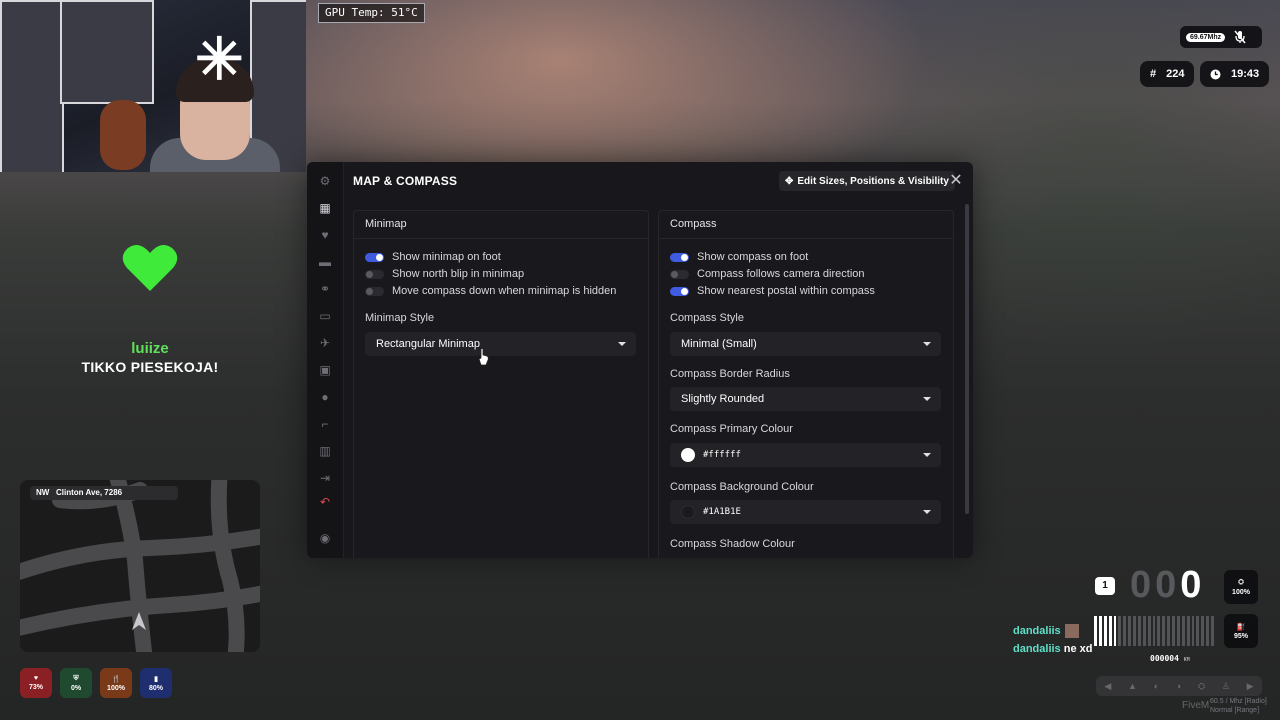 This screenshot has height=720, width=1280. What do you see at coordinates (967, 359) in the screenshot?
I see `scrollbar` at bounding box center [967, 359].